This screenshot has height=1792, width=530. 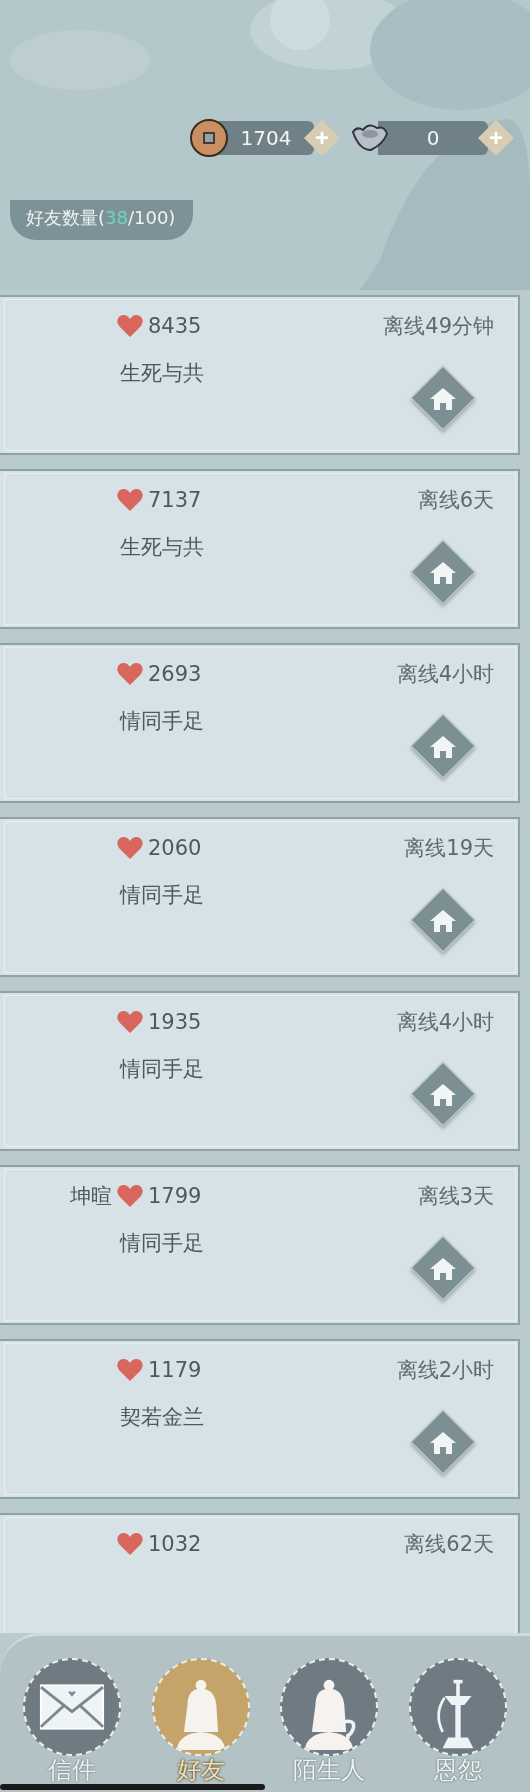 I want to click on friend-card: 2060 离线19天 情同手足, so click(x=260, y=897).